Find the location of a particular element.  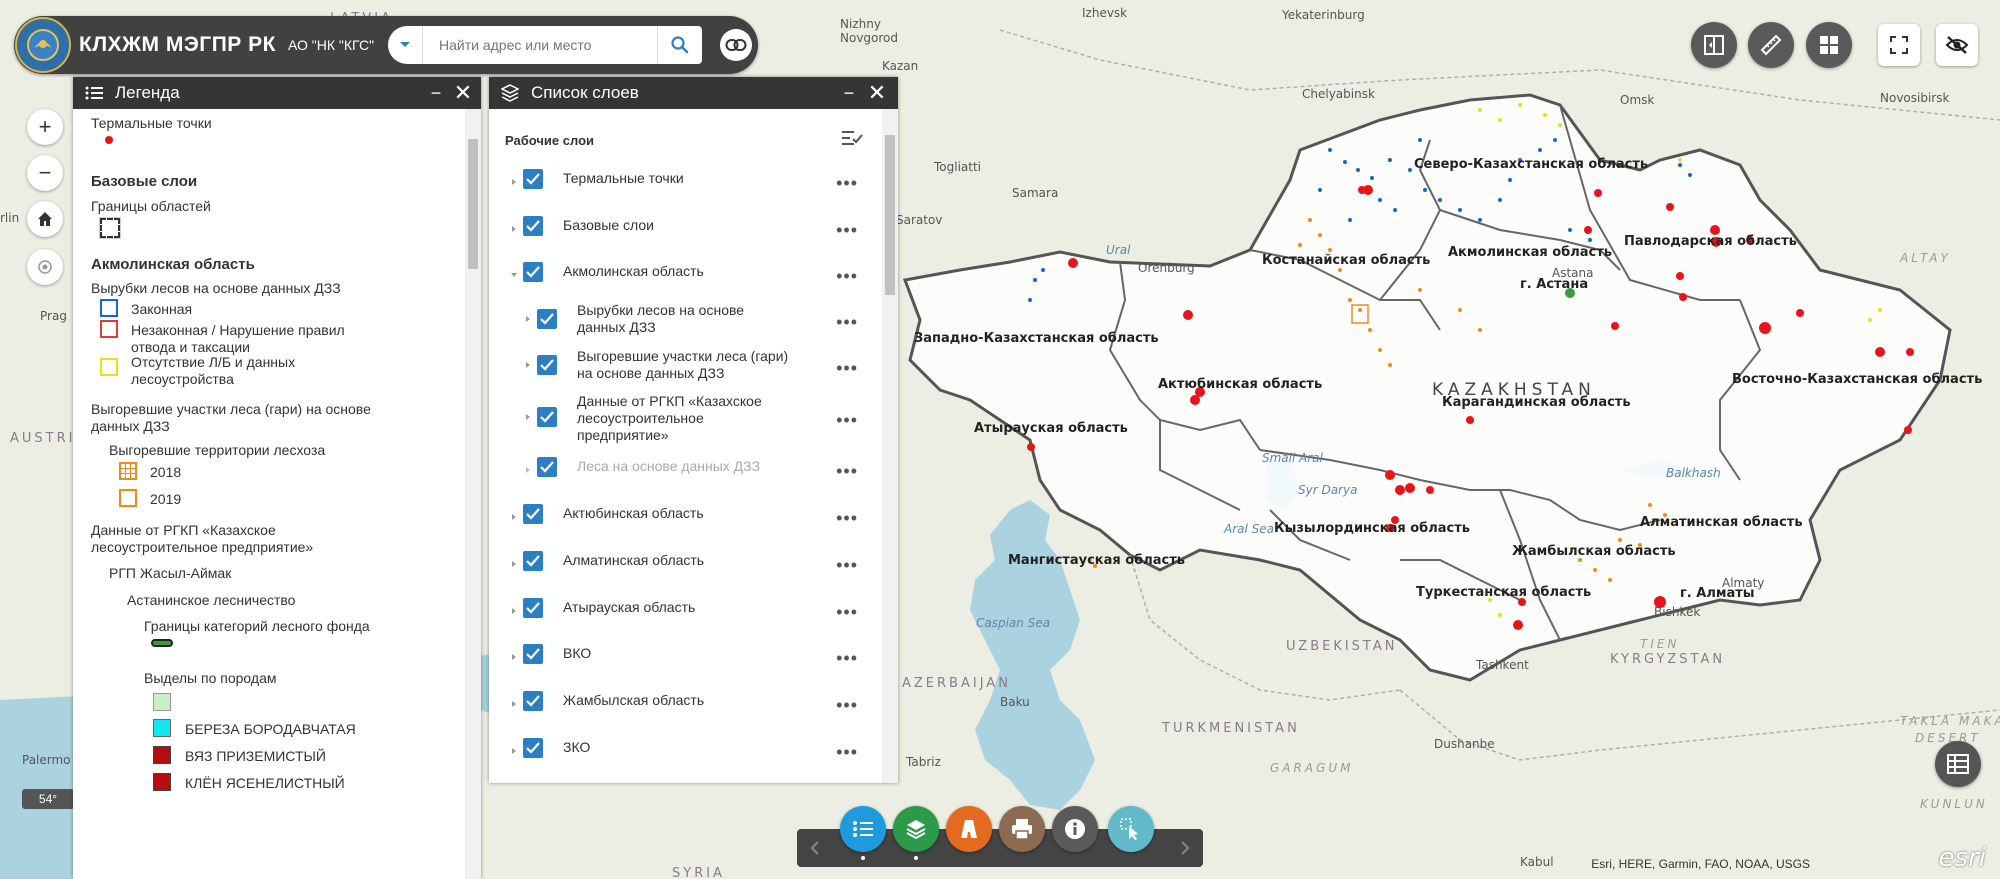

layer-list-scrollbar is located at coordinates (890, 446).